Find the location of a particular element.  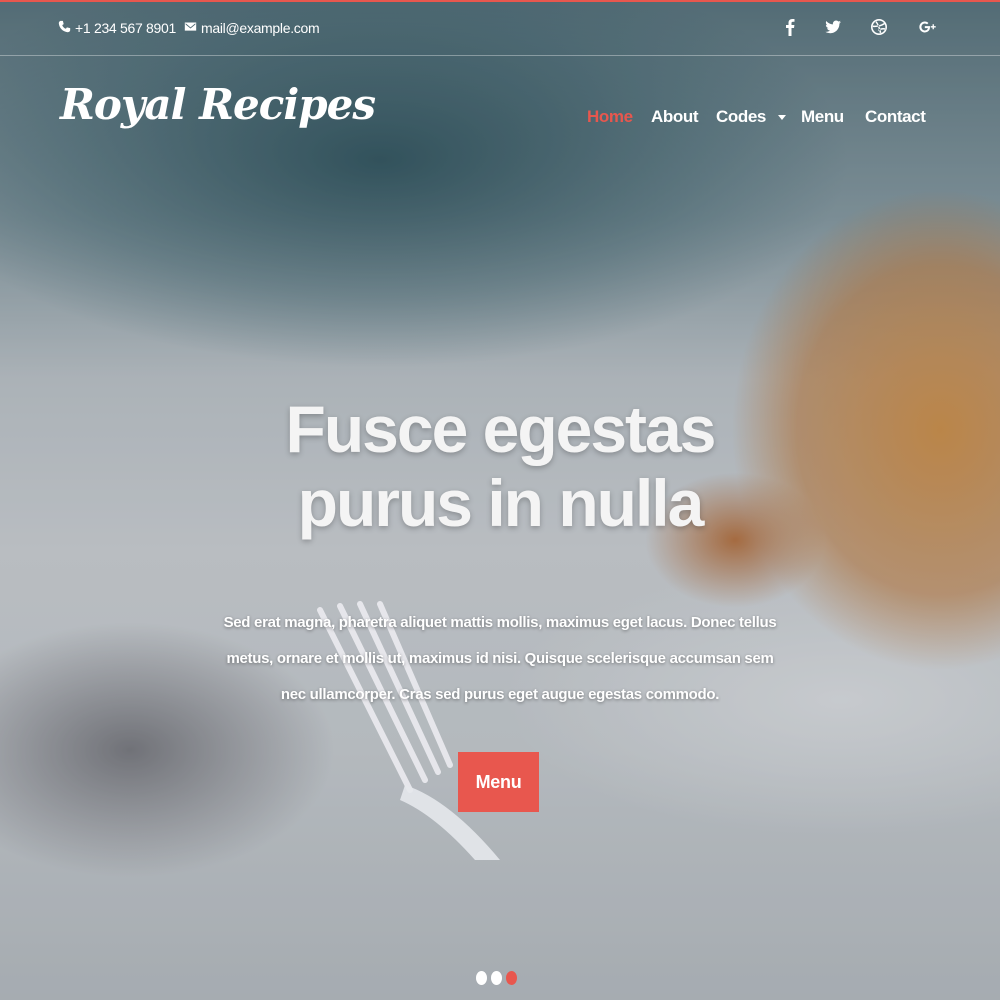

nav-contact-label: Contact is located at coordinates (895, 116).